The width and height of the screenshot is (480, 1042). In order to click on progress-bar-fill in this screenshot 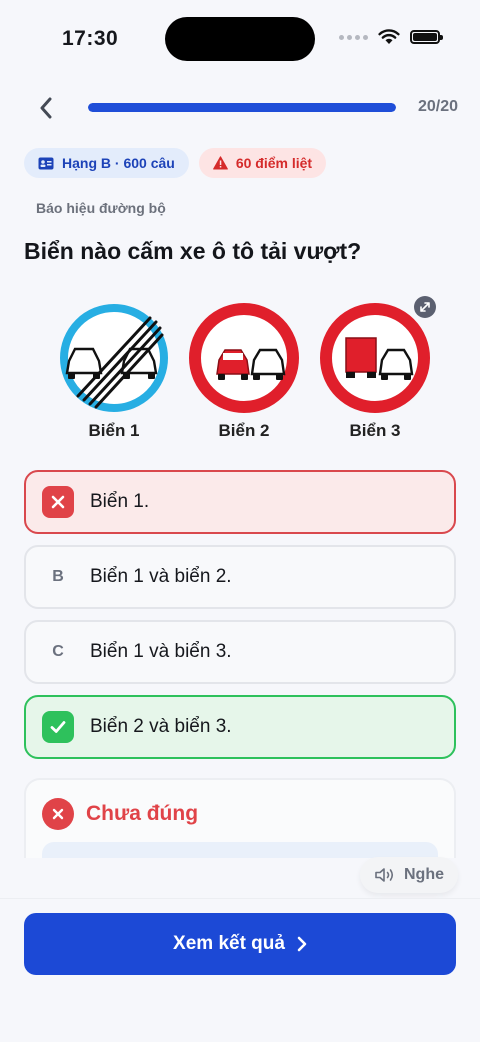, I will do `click(242, 107)`.